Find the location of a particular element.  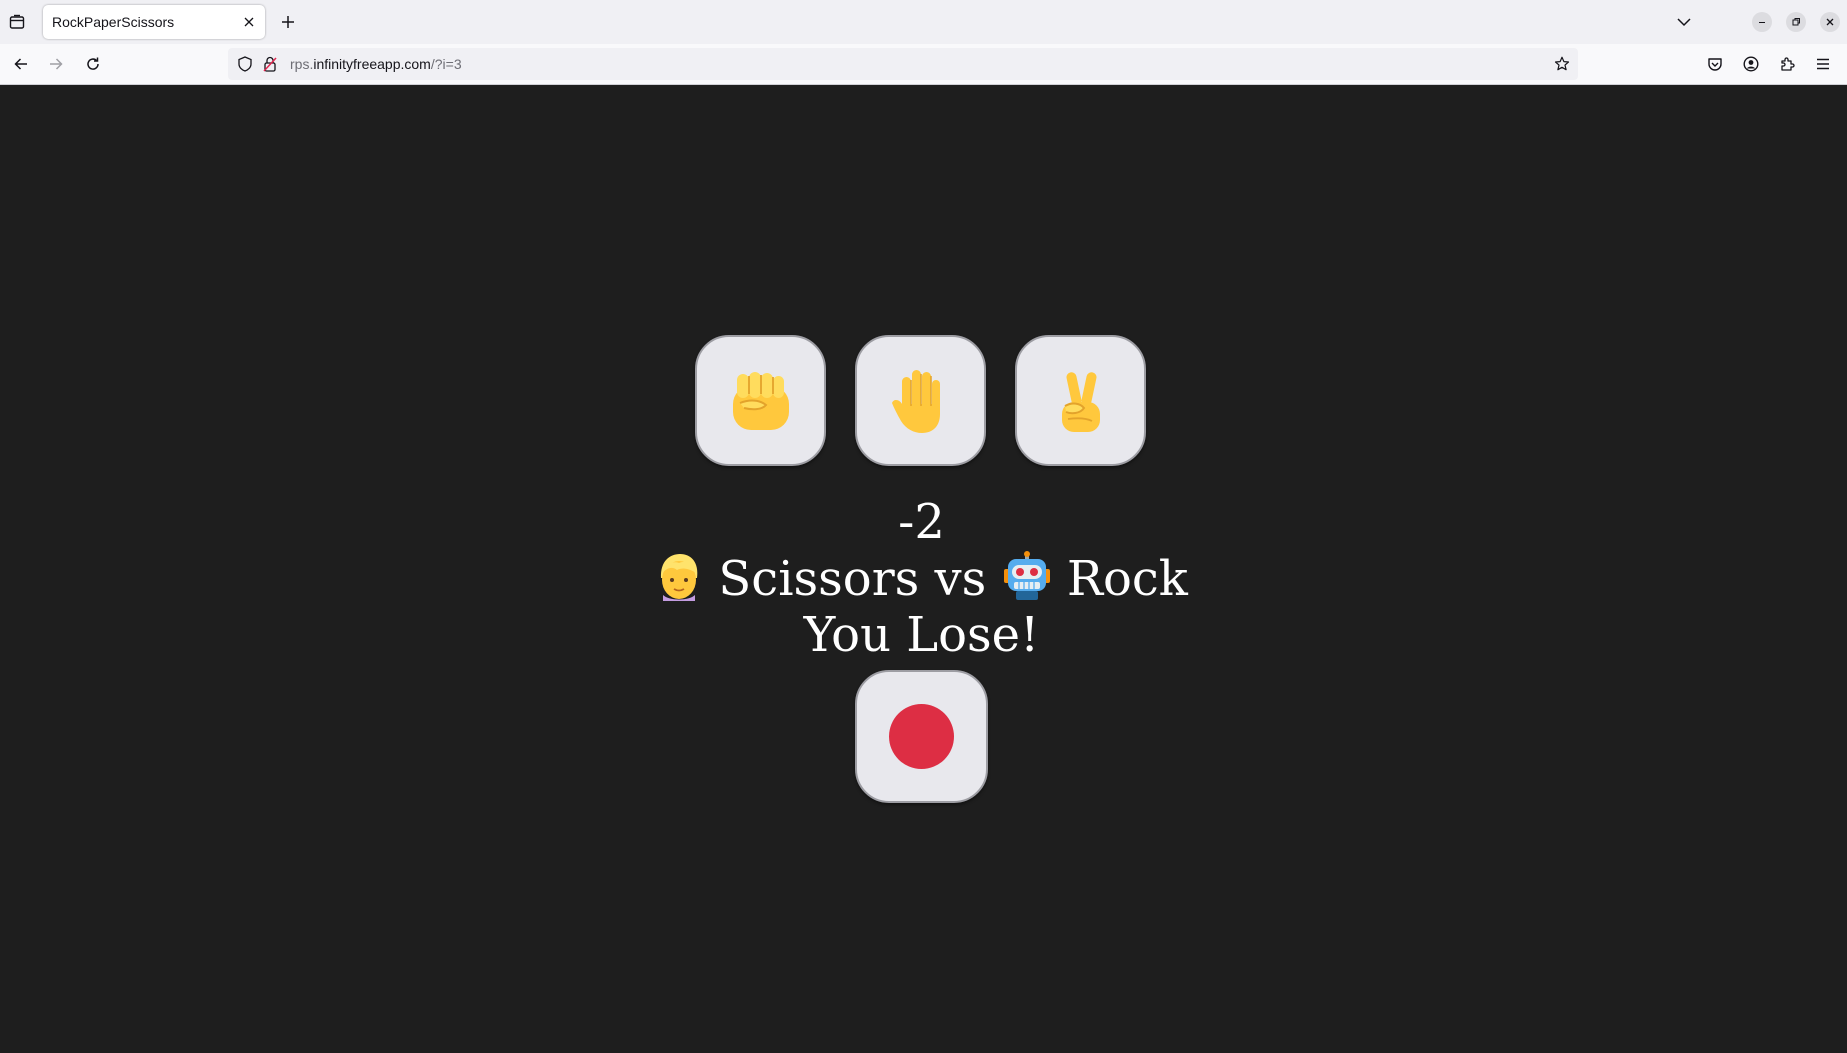

active-tab: RockPaperScissors is located at coordinates (154, 22).